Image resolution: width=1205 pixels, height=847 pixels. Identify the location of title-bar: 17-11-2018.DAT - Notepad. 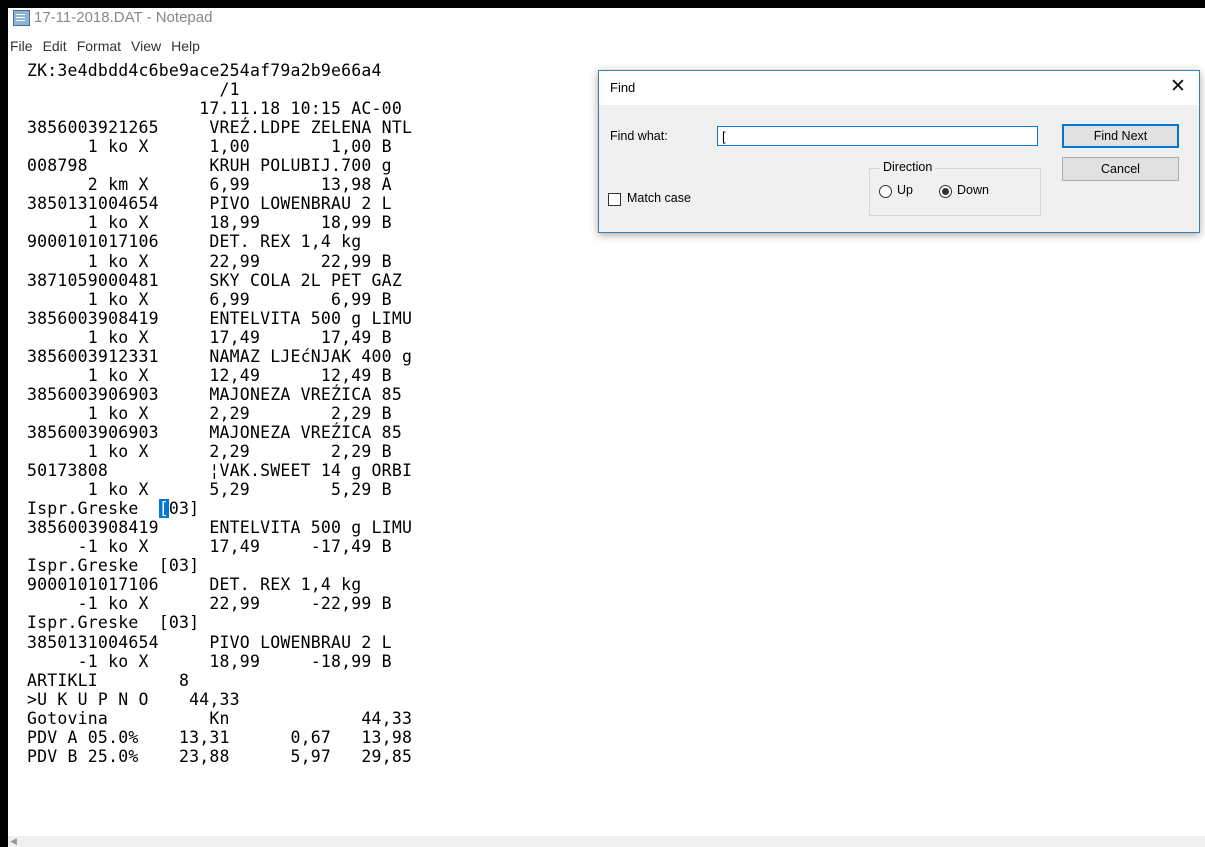
(606, 21).